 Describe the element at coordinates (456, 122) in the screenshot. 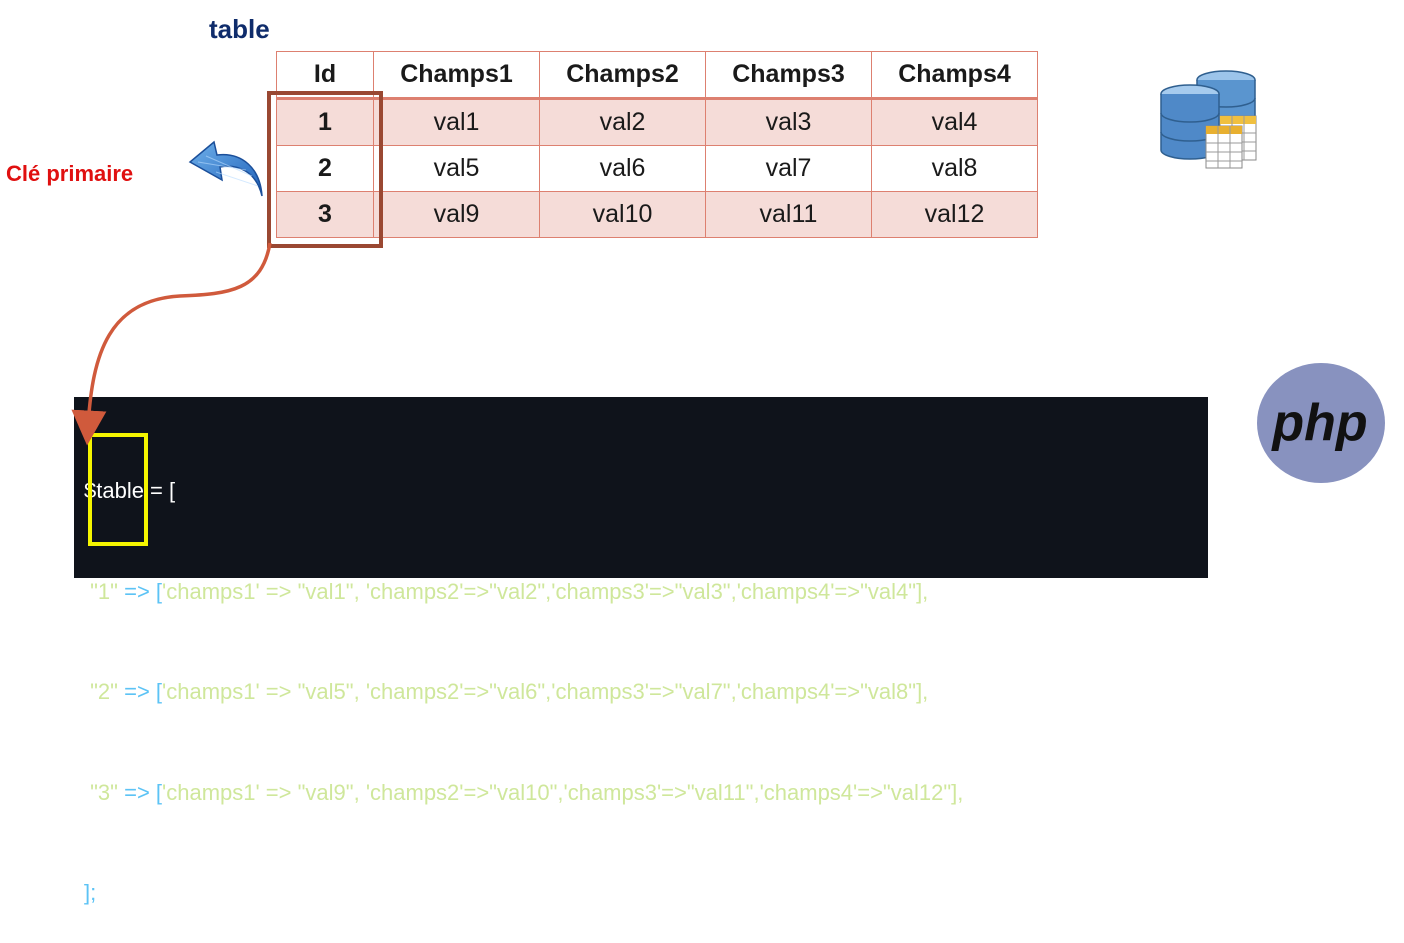

I see `cell: val1` at that location.